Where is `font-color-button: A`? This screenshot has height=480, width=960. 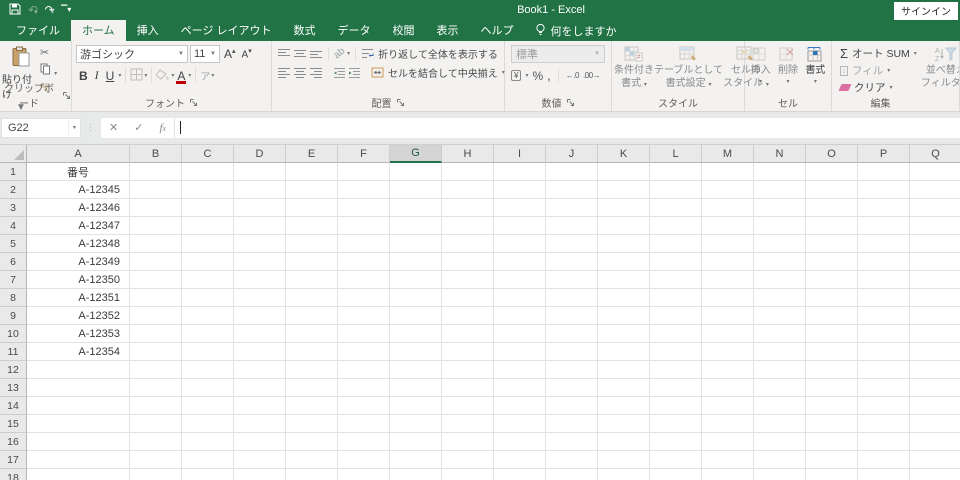
font-color-button: A is located at coordinates (181, 76).